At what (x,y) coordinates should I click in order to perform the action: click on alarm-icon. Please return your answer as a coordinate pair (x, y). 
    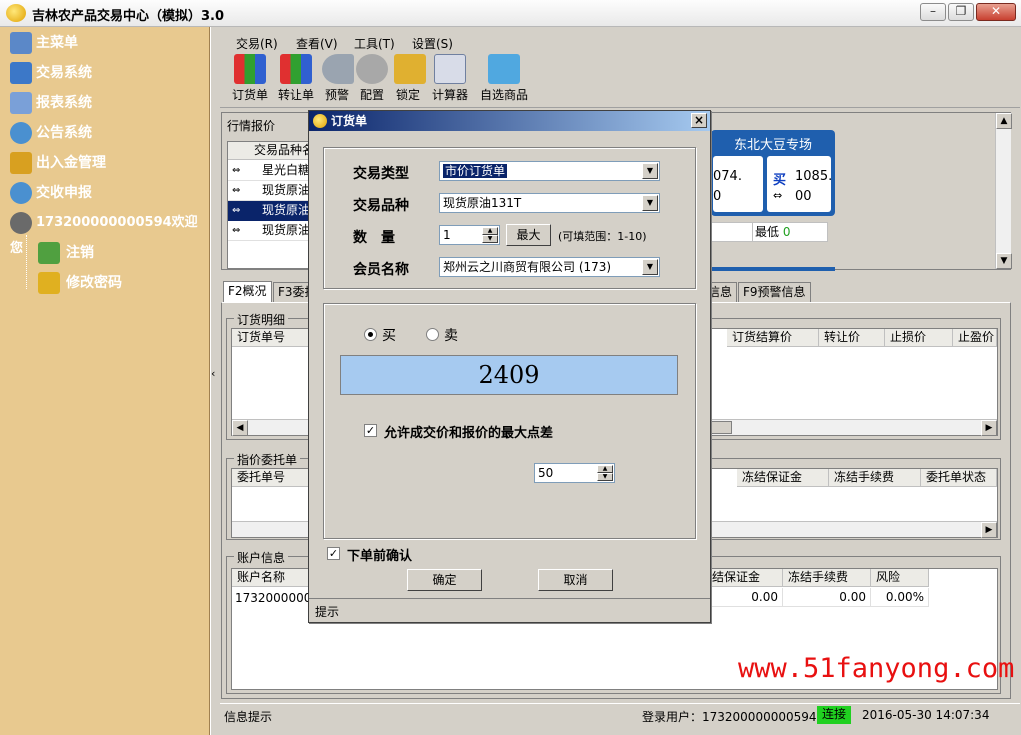
    Looking at the image, I should click on (338, 69).